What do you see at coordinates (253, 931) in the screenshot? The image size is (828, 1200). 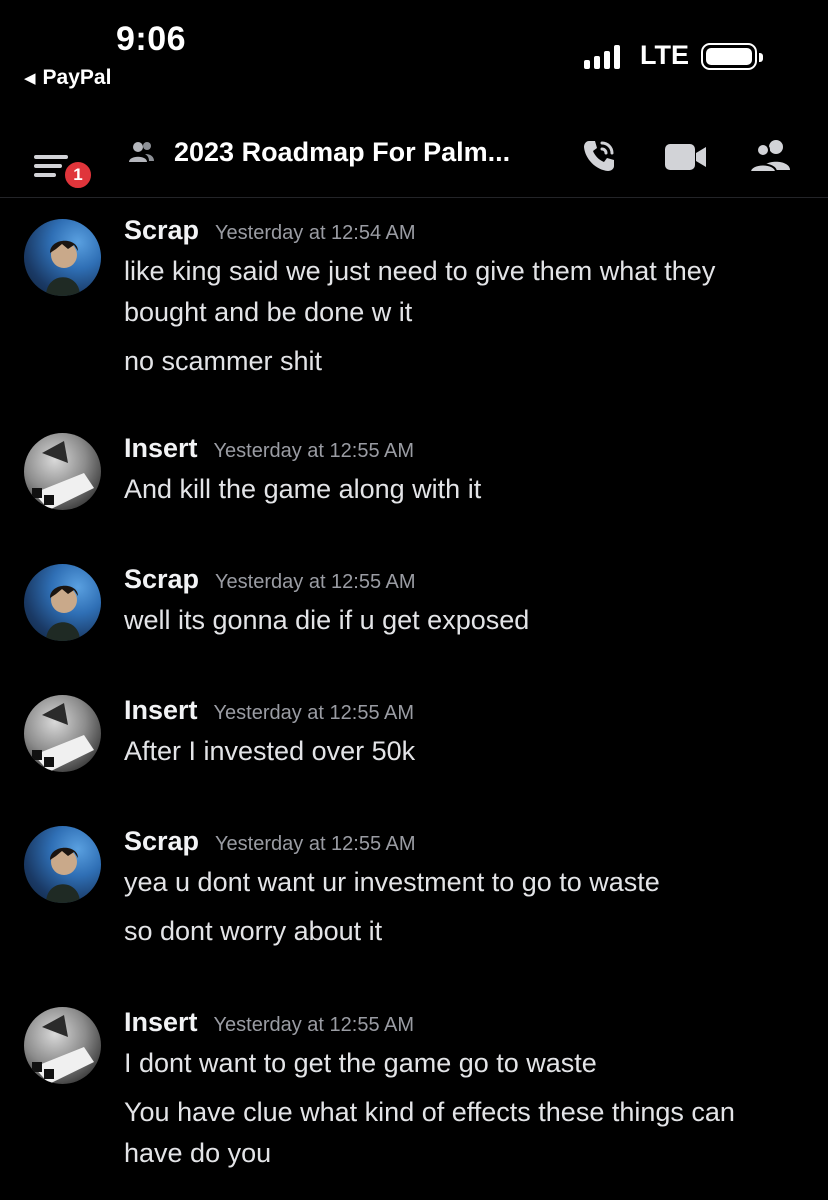 I see `message-text: so dont worry about it` at bounding box center [253, 931].